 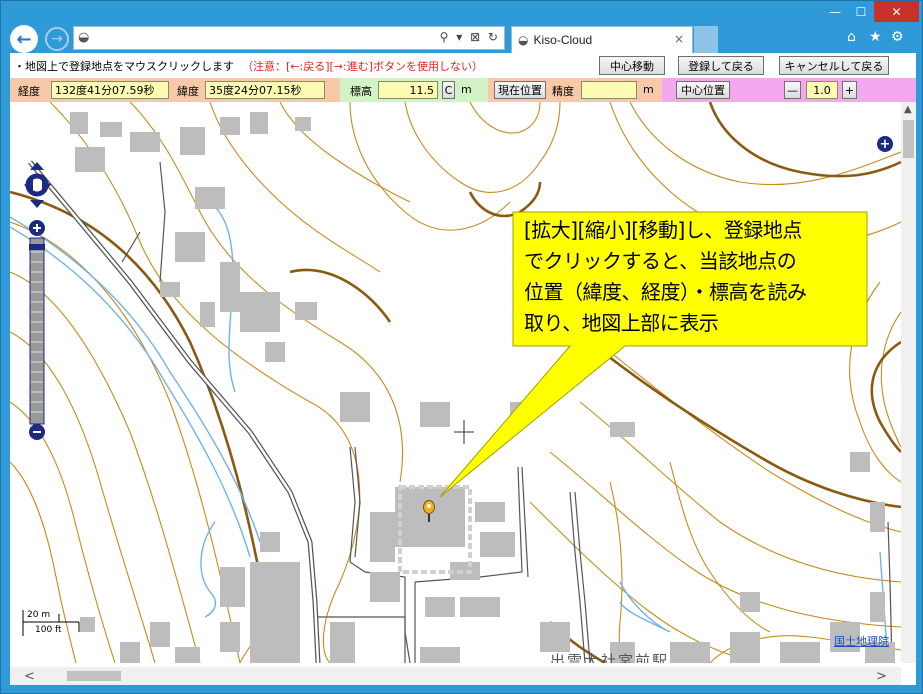 What do you see at coordinates (861, 641) in the screenshot?
I see `gsi-attribution-link: 国土地理院` at bounding box center [861, 641].